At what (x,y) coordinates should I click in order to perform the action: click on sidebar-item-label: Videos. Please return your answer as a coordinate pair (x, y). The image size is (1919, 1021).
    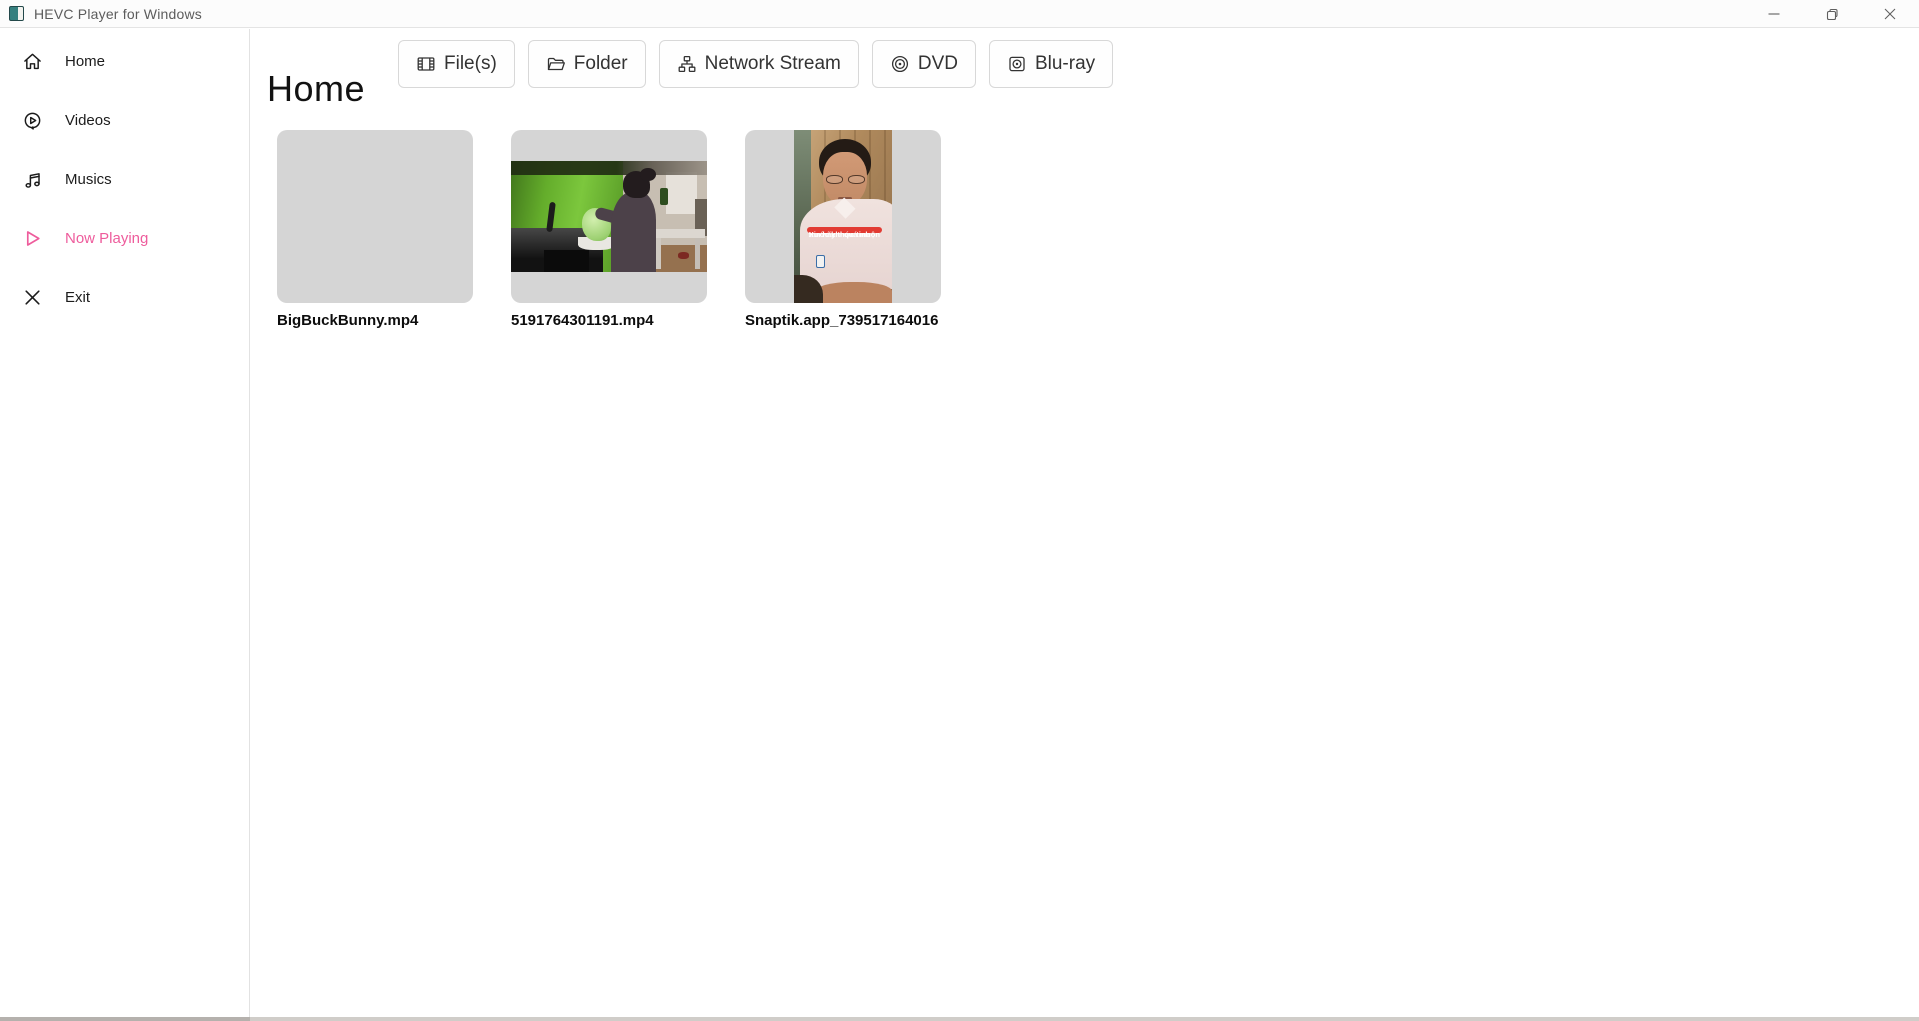
    Looking at the image, I should click on (88, 120).